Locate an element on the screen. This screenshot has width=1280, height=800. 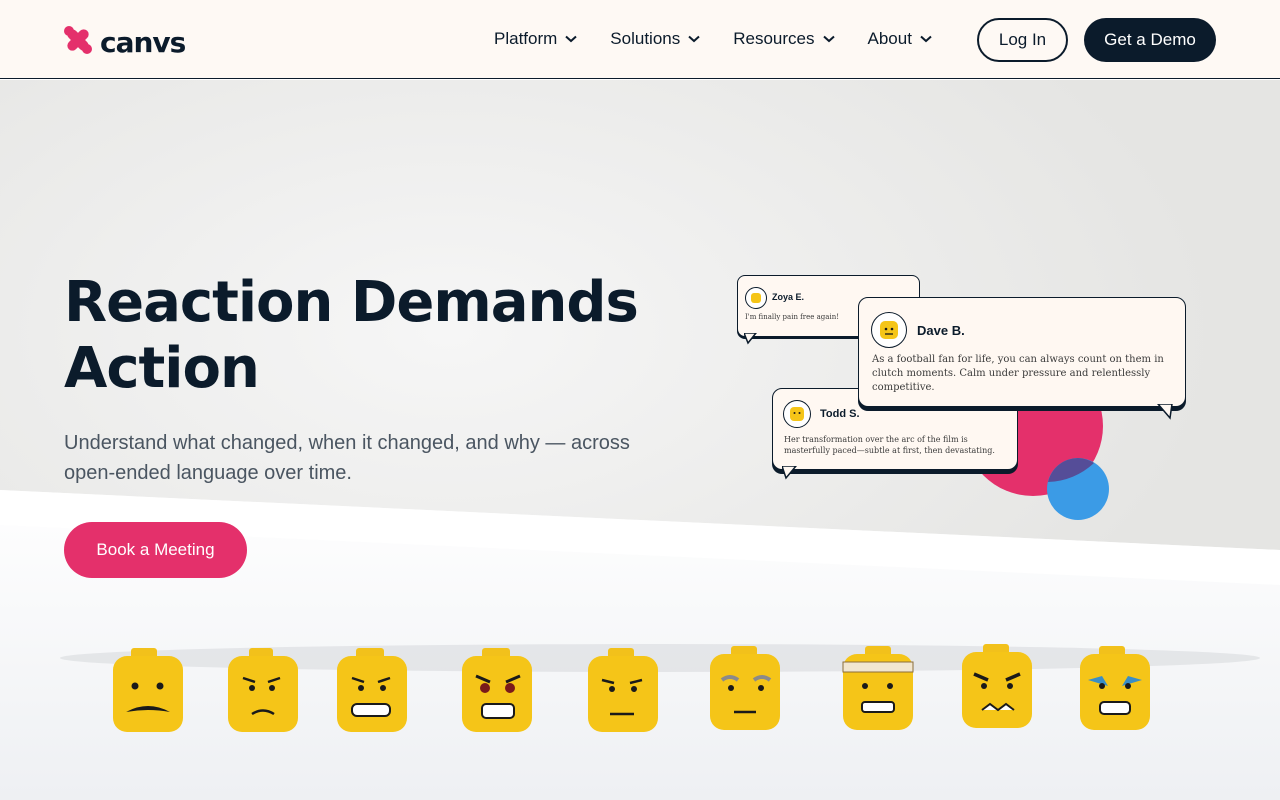
nav-item-platform: Platform is located at coordinates (535, 39).